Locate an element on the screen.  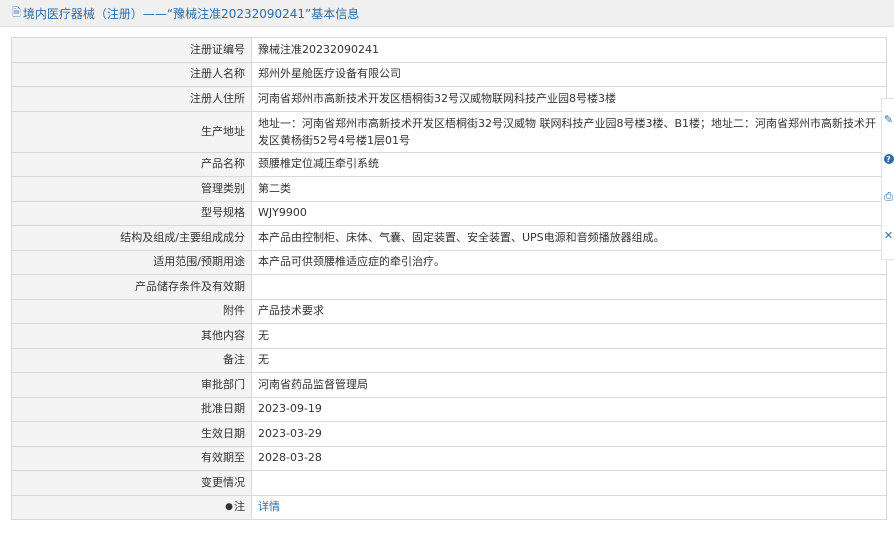
row-label-structure: 结构及组成/主要组成成分 is located at coordinates (131, 238).